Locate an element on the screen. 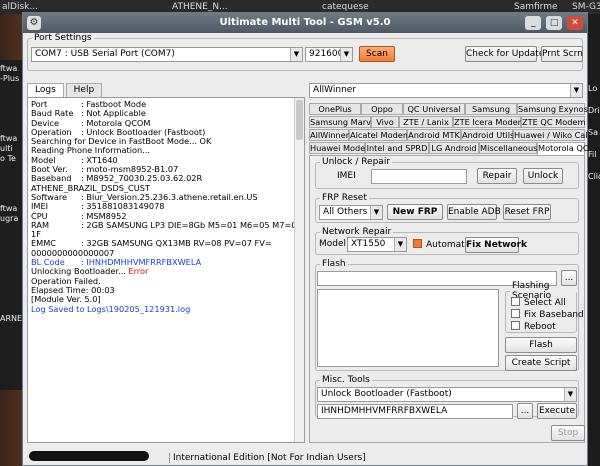 The height and width of the screenshot is (466, 600). create-script-button: Create Script is located at coordinates (541, 363).